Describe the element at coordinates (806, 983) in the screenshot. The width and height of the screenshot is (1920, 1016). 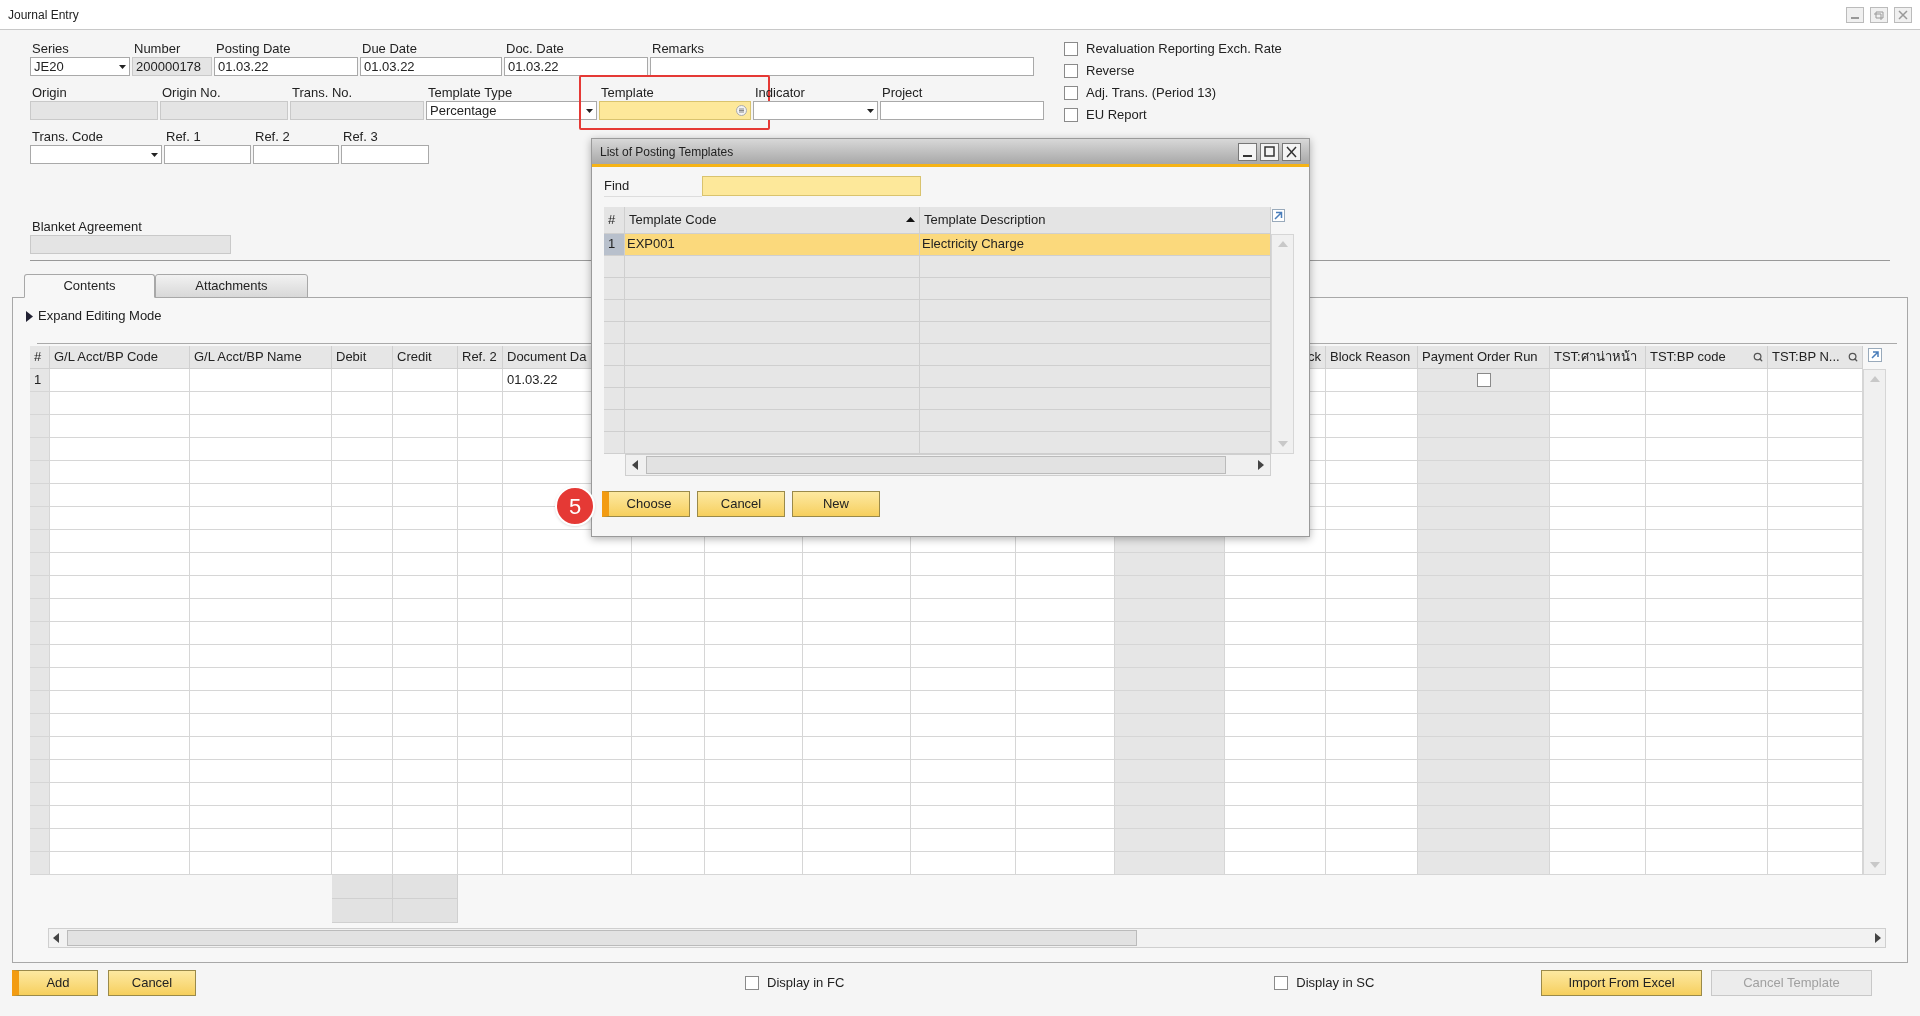
I see `checkbox-label: Display in FC` at that location.